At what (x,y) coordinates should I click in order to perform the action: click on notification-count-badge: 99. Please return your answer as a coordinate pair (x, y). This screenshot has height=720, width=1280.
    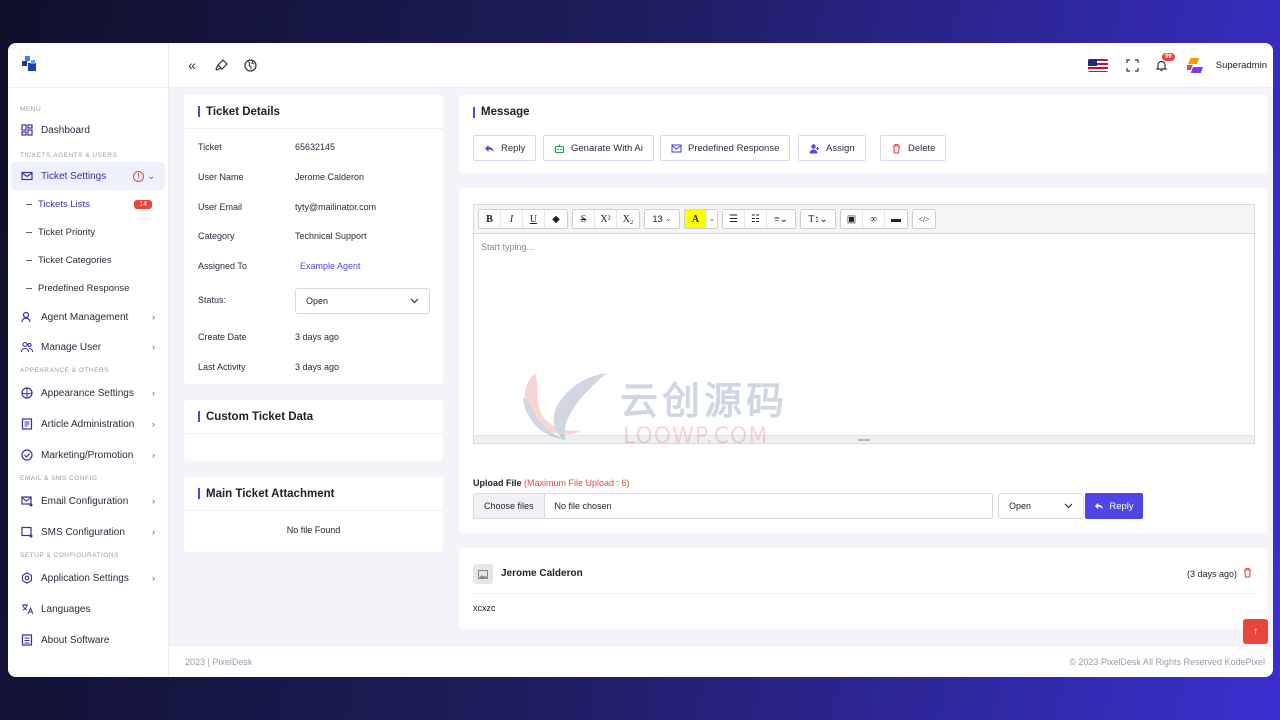
    Looking at the image, I should click on (1168, 56).